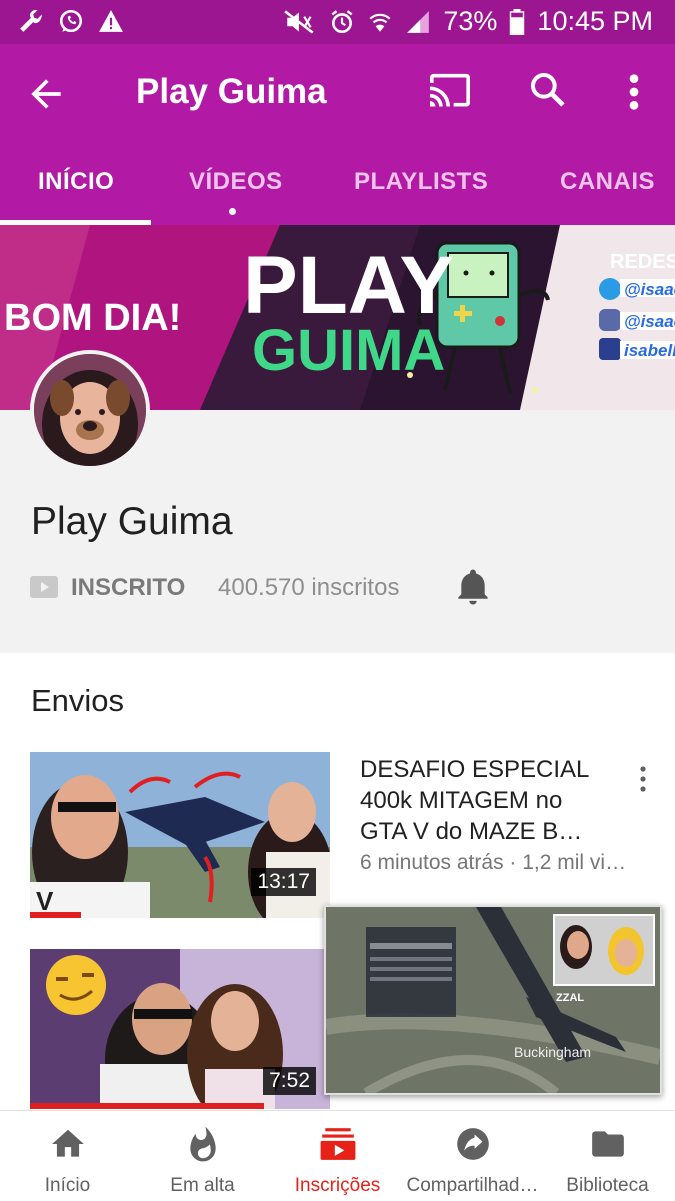 The image size is (675, 1201). What do you see at coordinates (231, 91) in the screenshot?
I see `page-title: Play Guima` at bounding box center [231, 91].